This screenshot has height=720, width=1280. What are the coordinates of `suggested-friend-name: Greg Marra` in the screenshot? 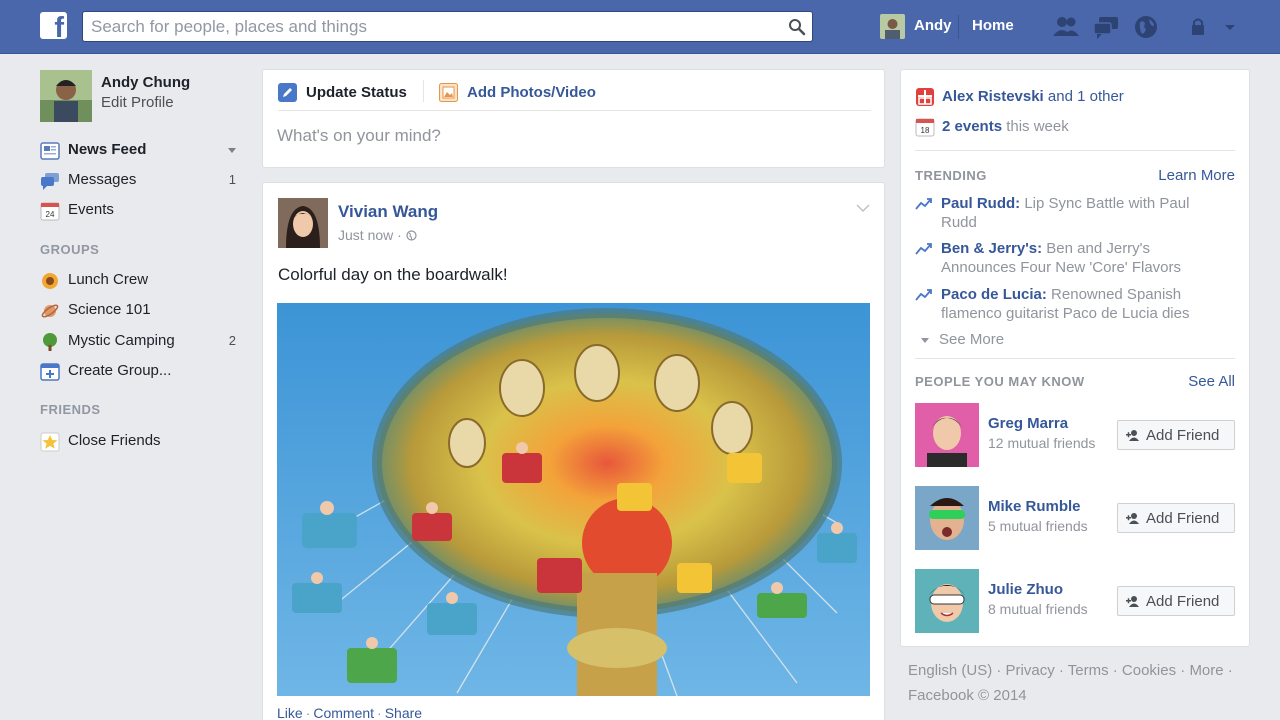 It's located at (1028, 423).